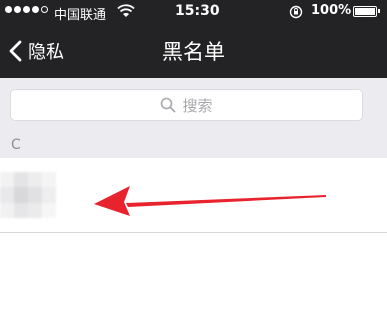 The height and width of the screenshot is (311, 387). Describe the element at coordinates (168, 105) in the screenshot. I see `search-icon` at that location.